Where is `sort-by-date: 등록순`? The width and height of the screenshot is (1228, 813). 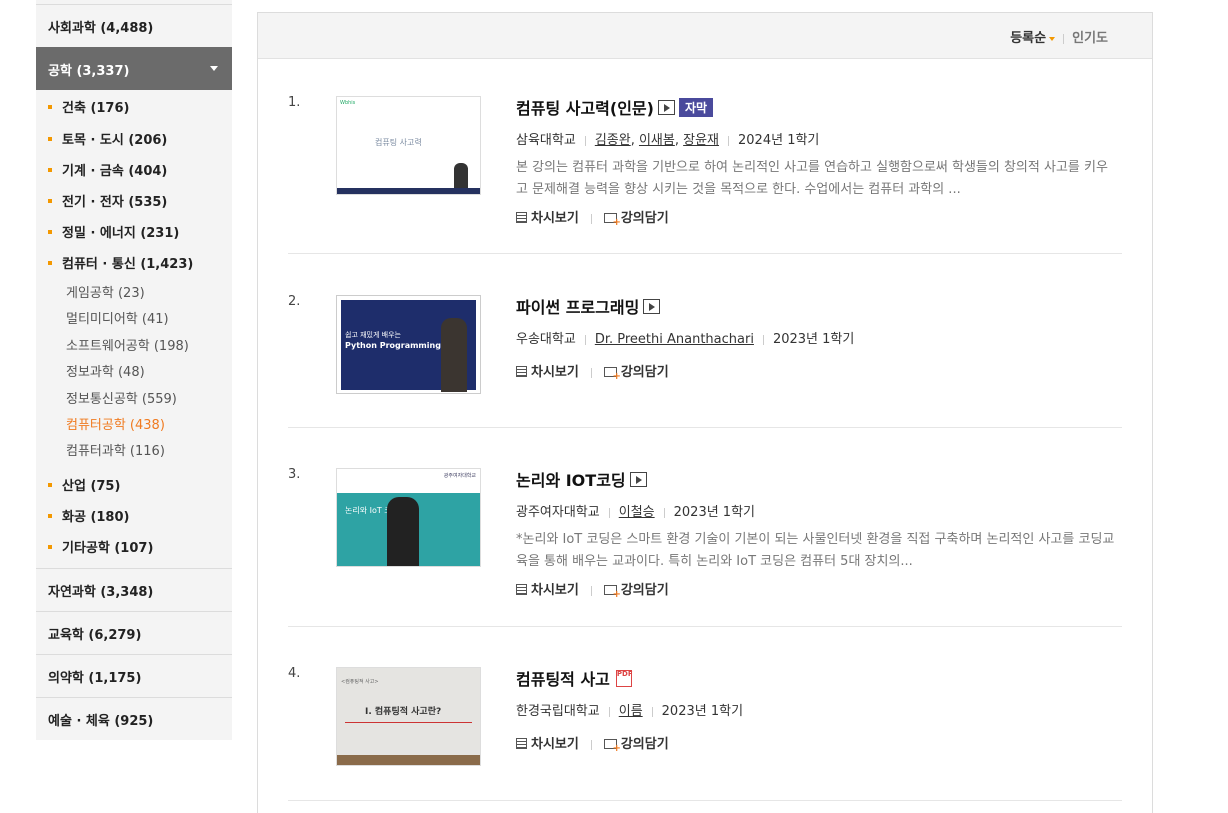
sort-by-date: 등록순 is located at coordinates (1033, 38).